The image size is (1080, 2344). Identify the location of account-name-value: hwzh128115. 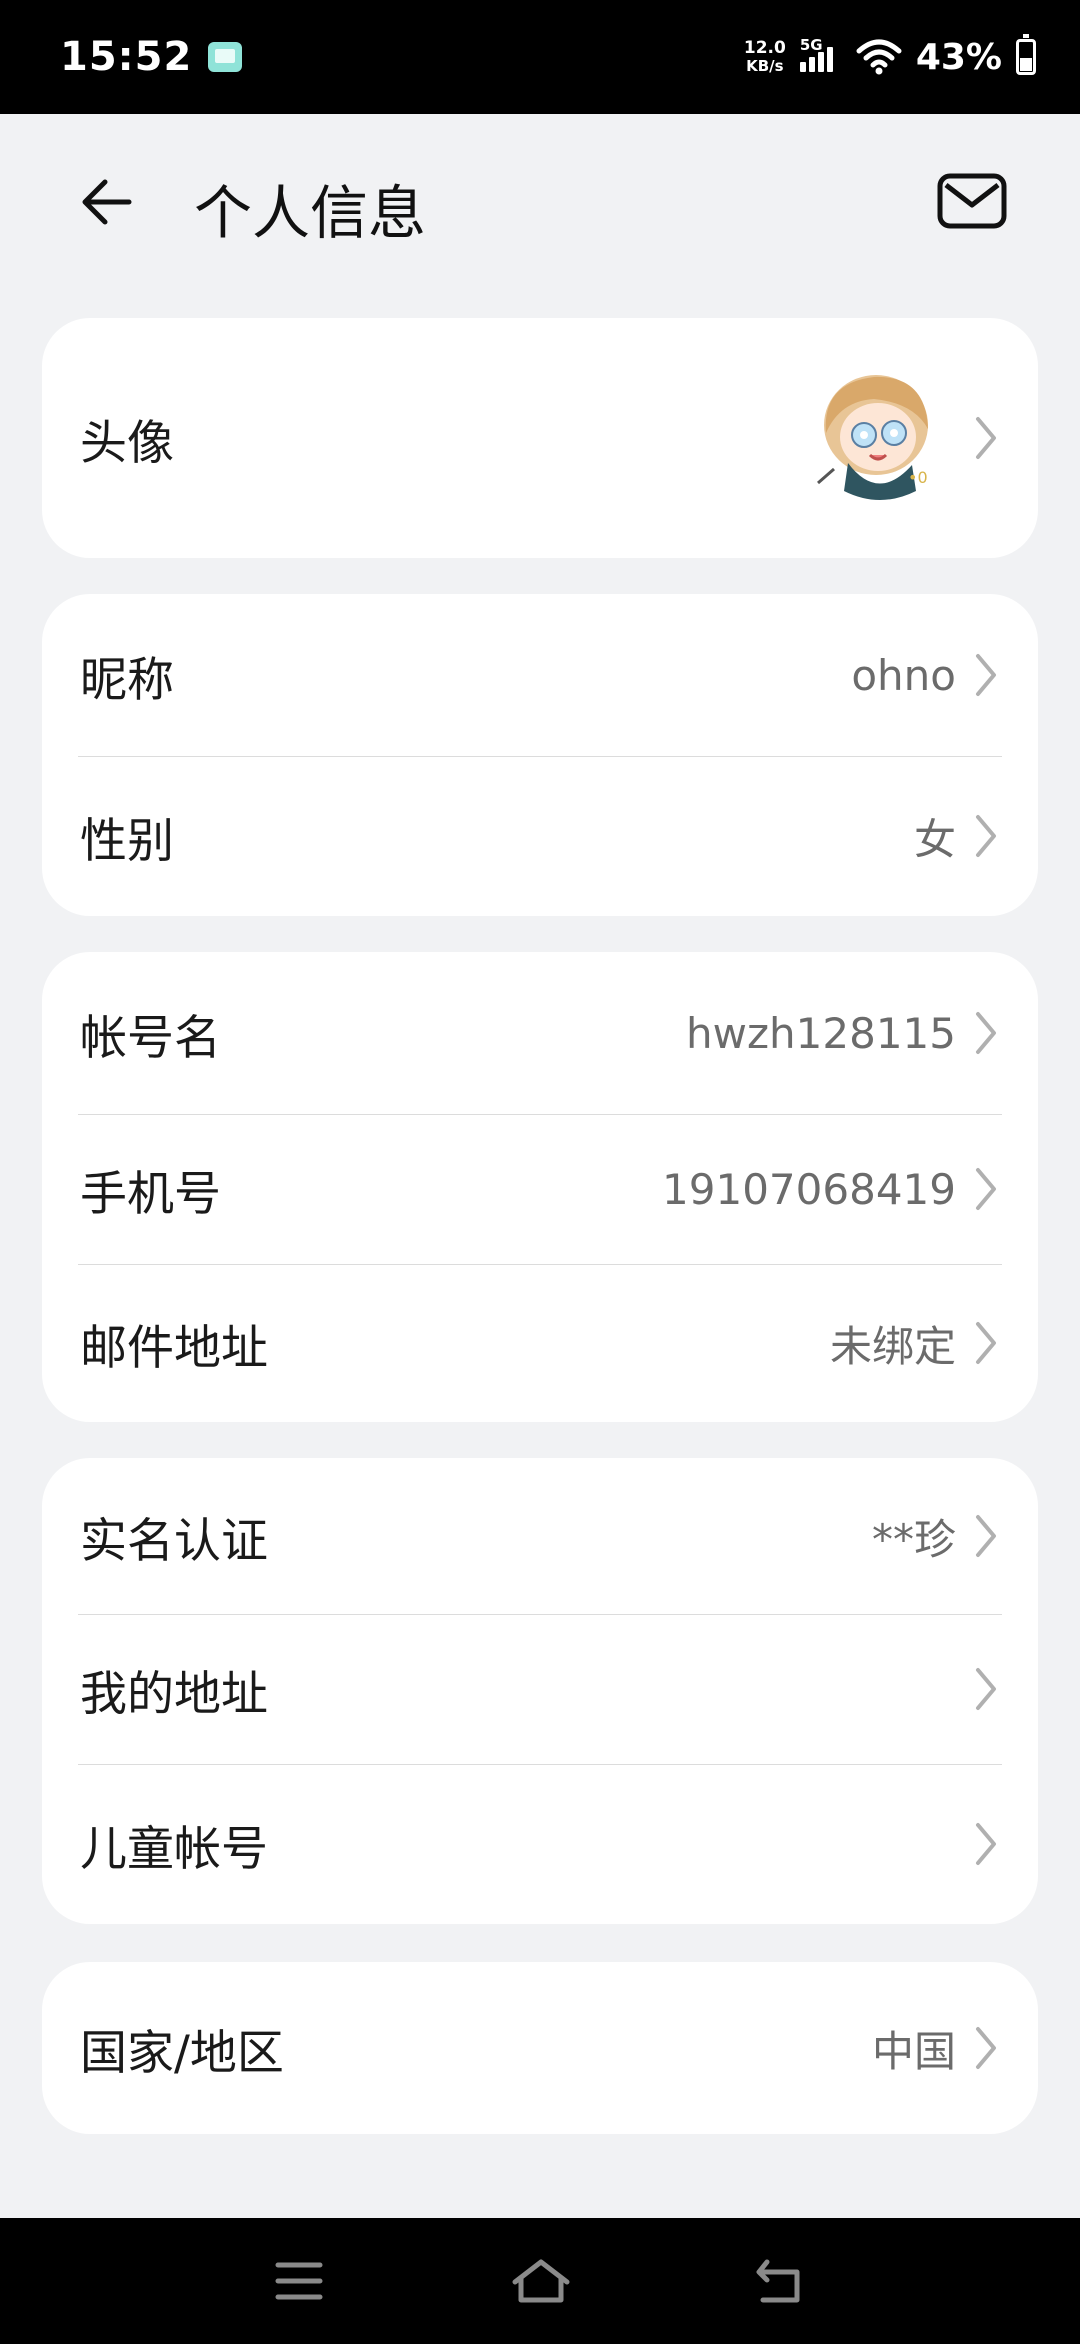
(821, 1033).